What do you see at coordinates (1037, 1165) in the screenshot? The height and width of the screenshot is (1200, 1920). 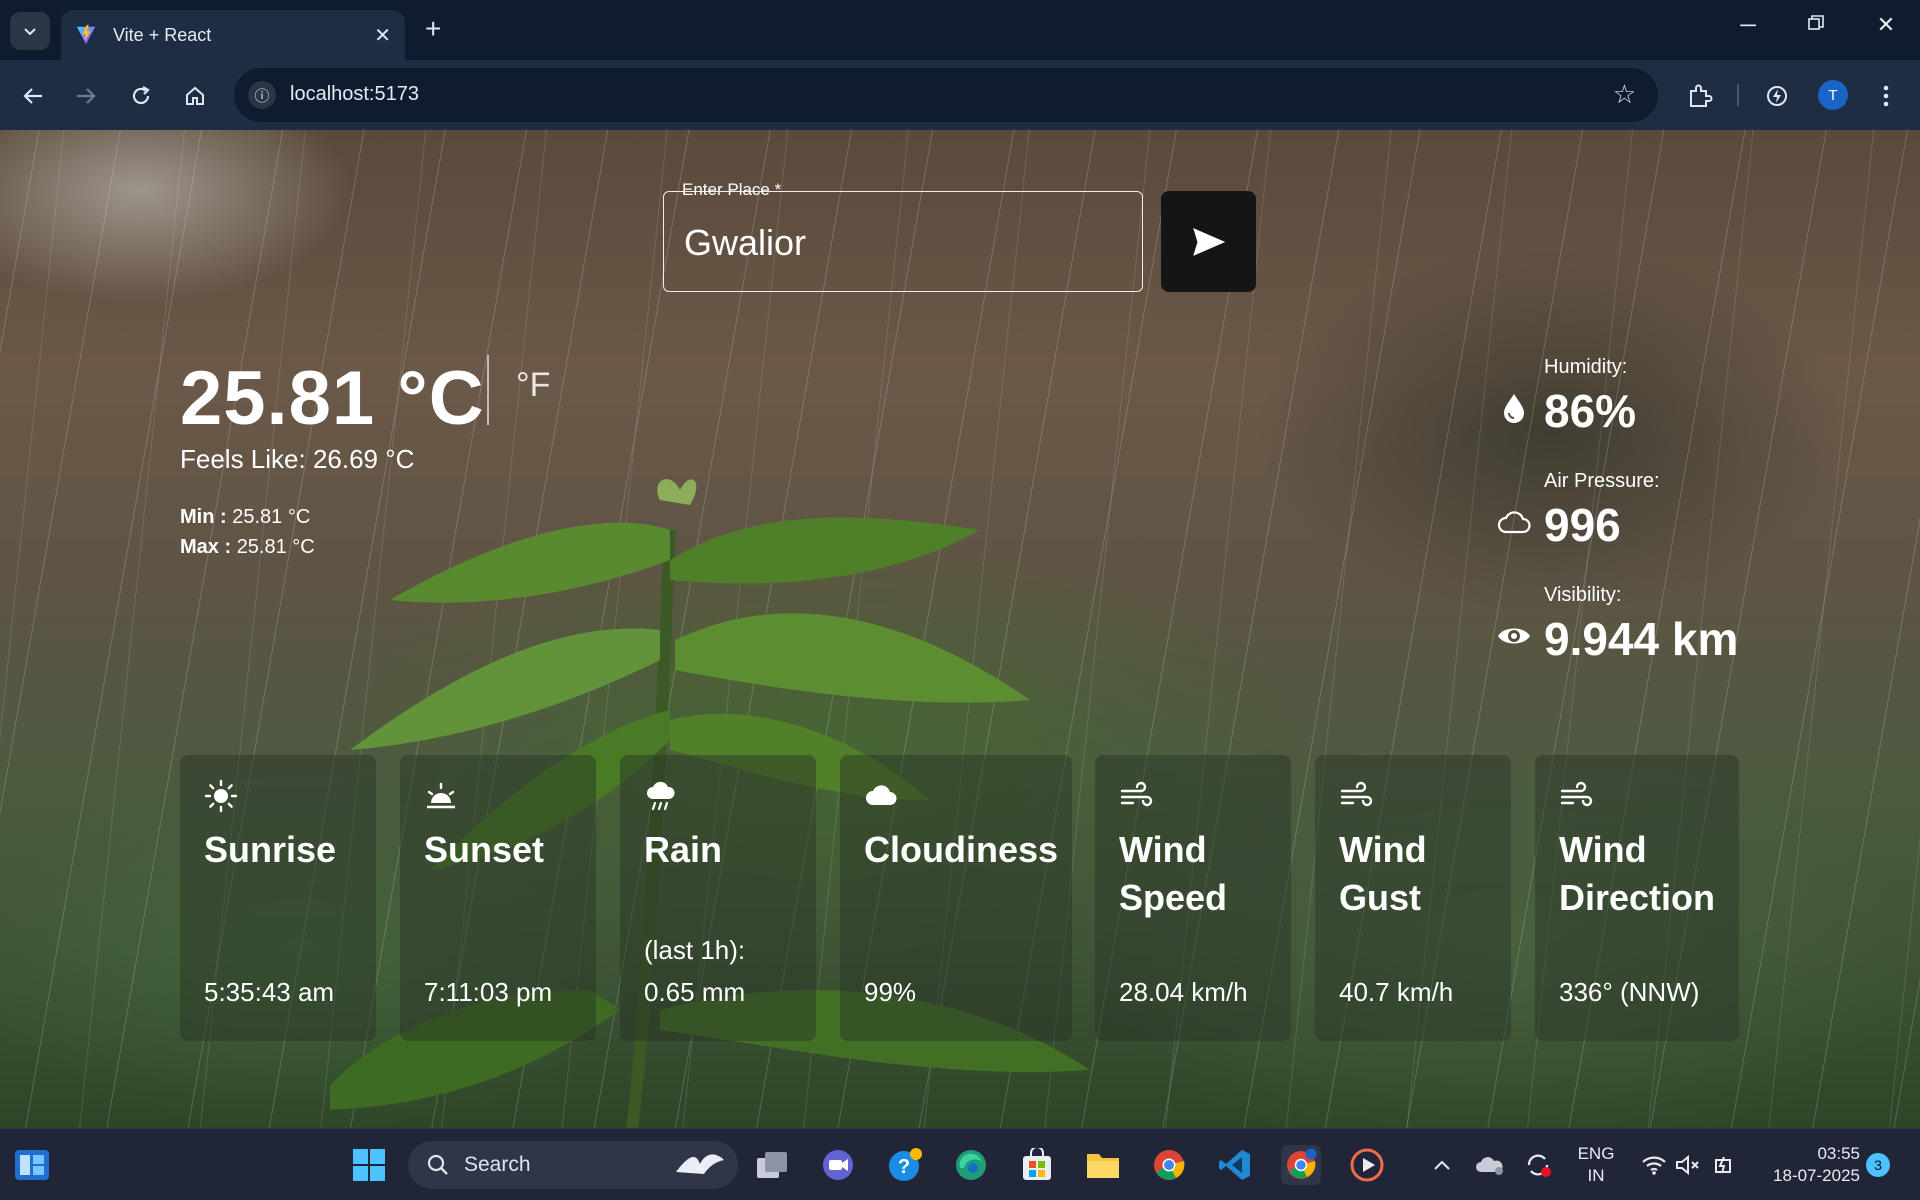 I see `microsoft-store-icon` at bounding box center [1037, 1165].